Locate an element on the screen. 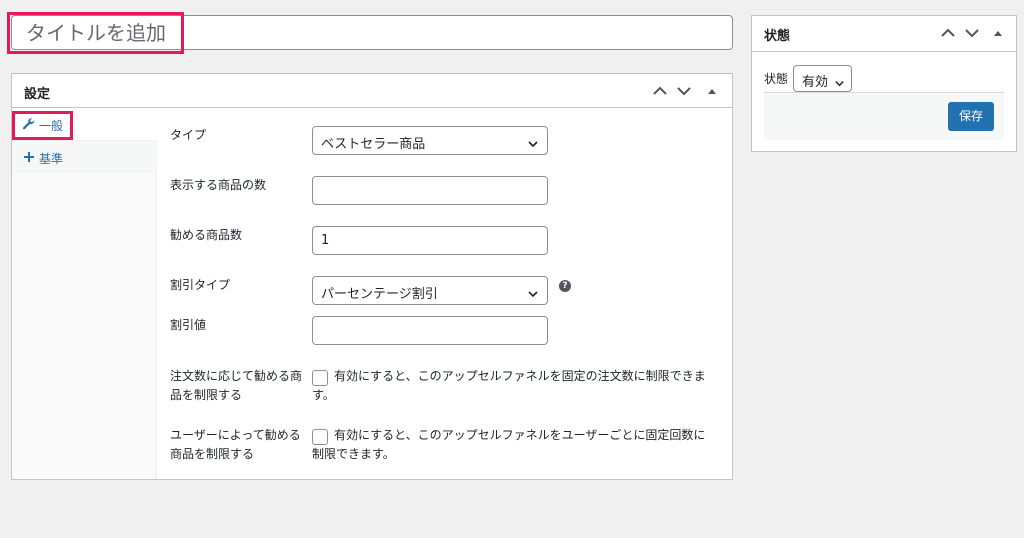 Image resolution: width=1024 pixels, height=538 pixels. product-count-label: 表示する商品の数 is located at coordinates (218, 185).